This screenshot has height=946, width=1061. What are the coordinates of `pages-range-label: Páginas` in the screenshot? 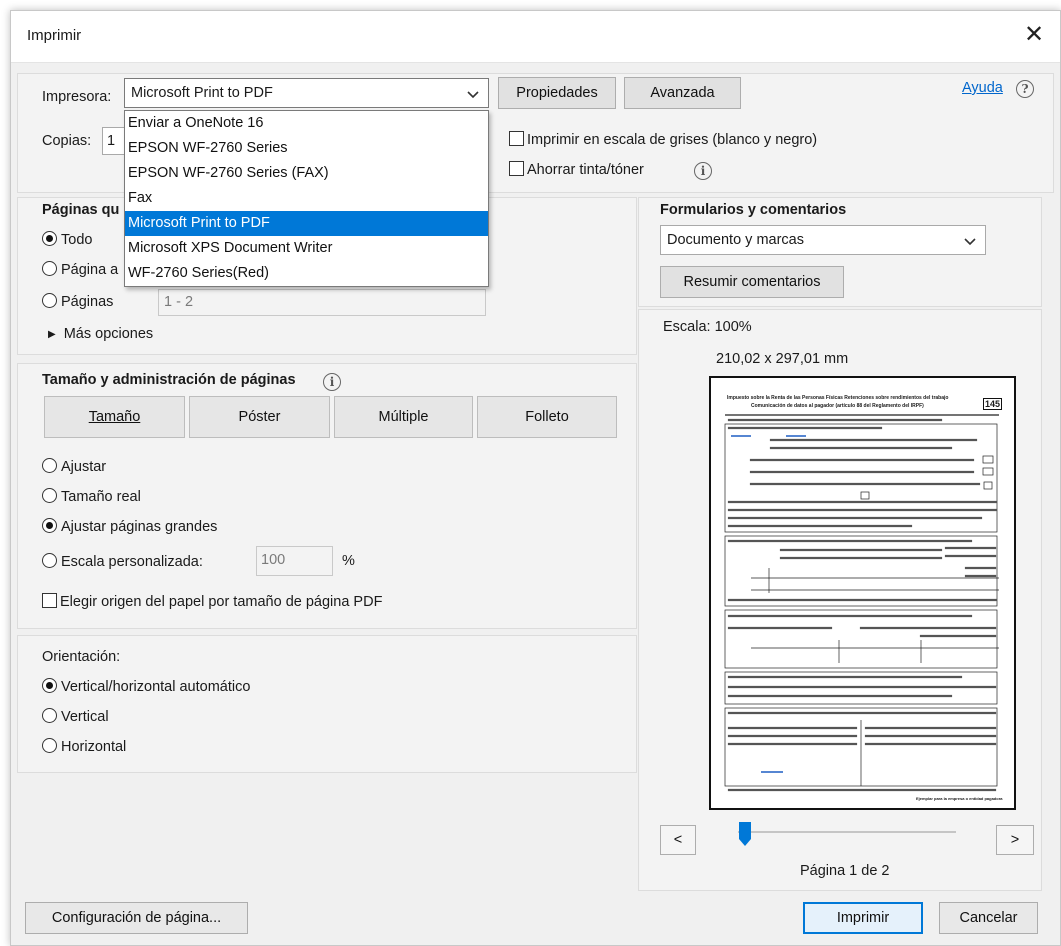 It's located at (87, 302).